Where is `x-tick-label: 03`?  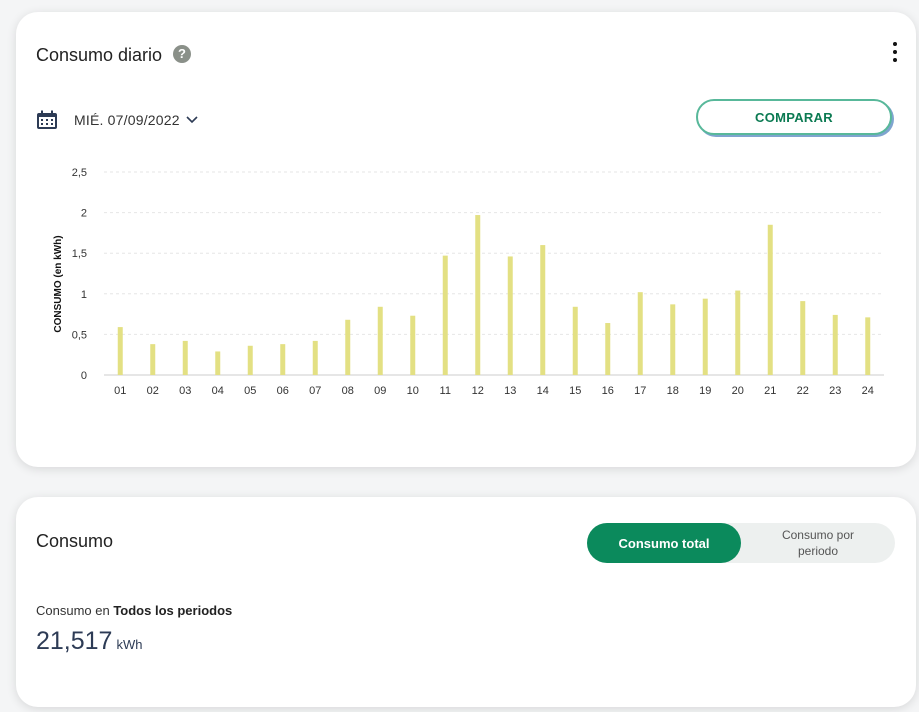 x-tick-label: 03 is located at coordinates (185, 391).